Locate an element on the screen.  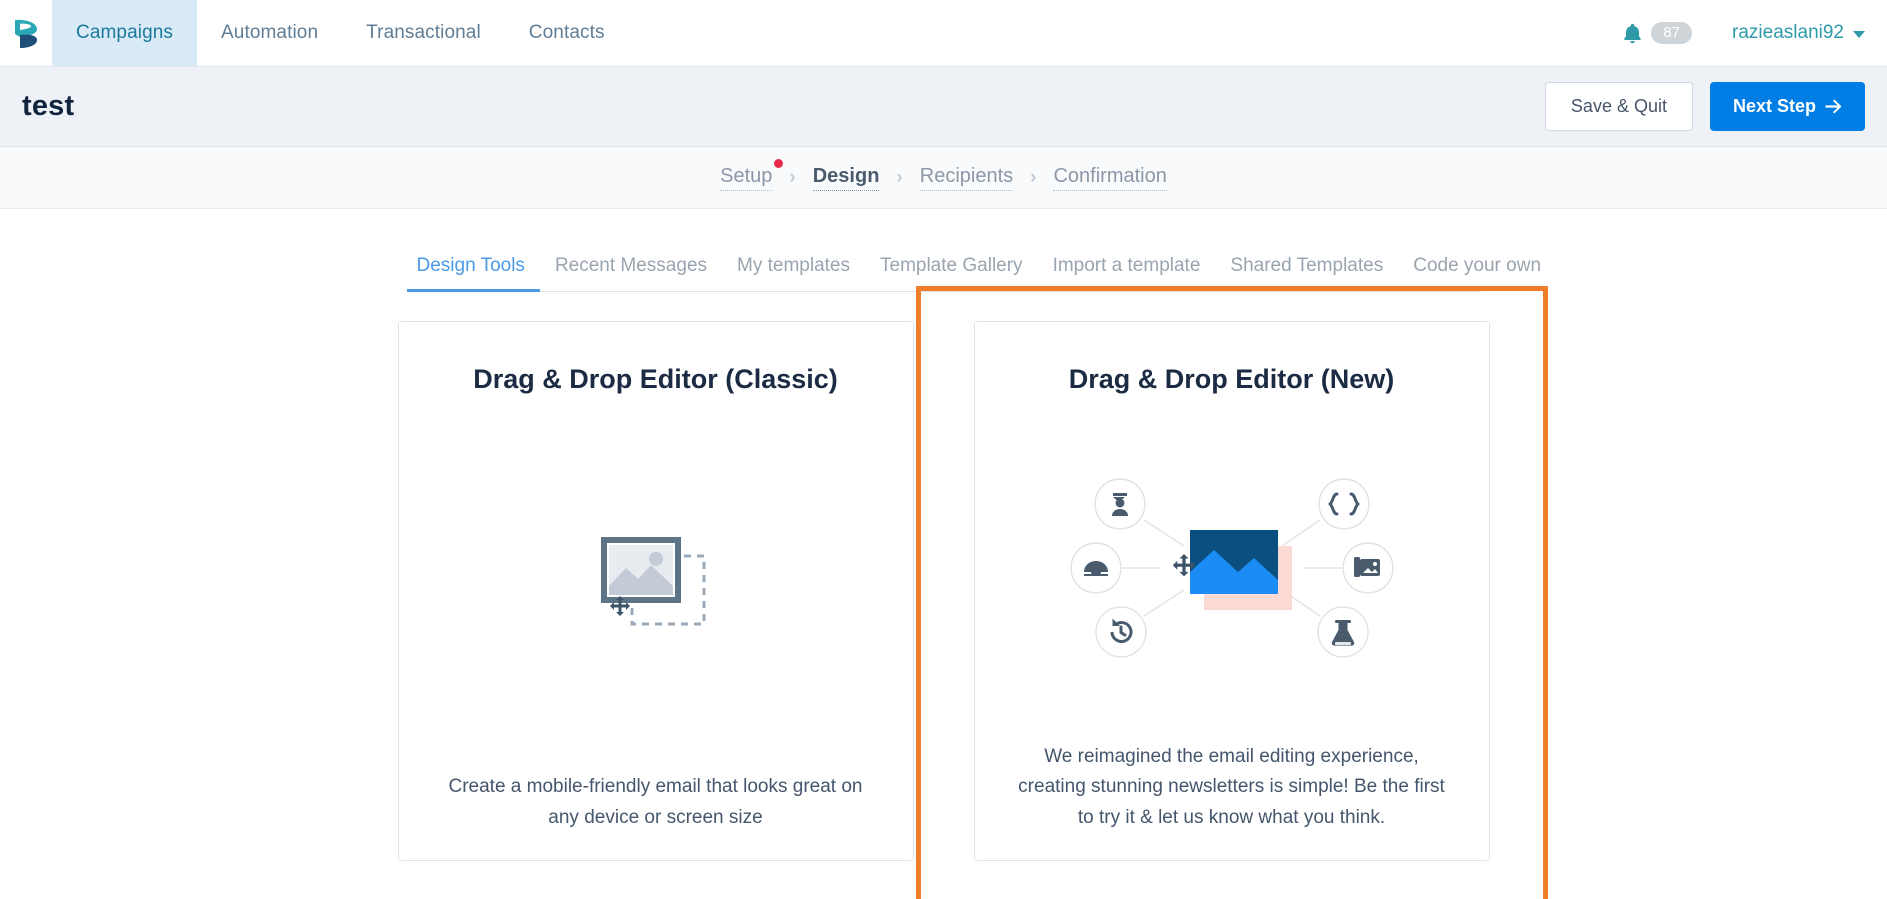
card-visual-classic is located at coordinates (656, 583).